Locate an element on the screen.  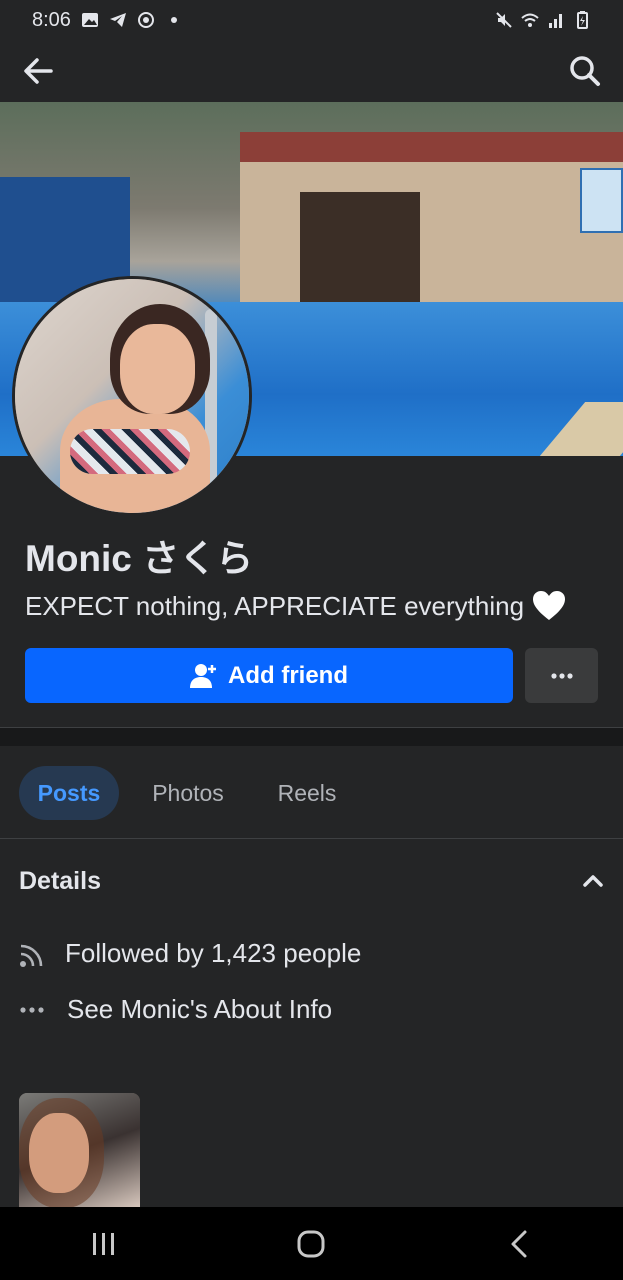
arrow-left-icon is located at coordinates (38, 71).